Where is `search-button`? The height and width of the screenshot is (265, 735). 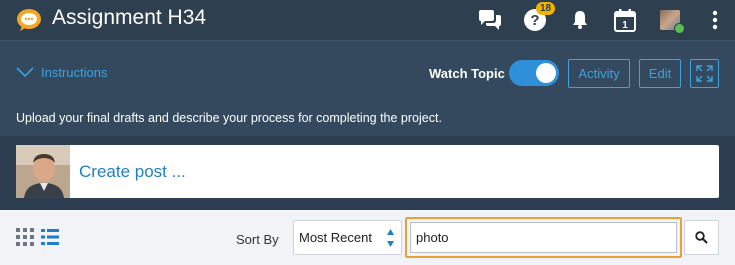 search-button is located at coordinates (701, 237).